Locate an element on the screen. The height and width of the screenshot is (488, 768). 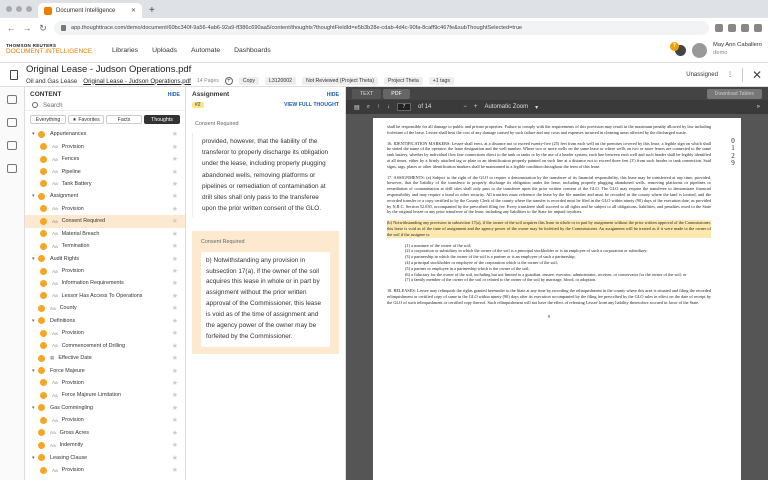
tab-pdf: PDF is located at coordinates (396, 93).